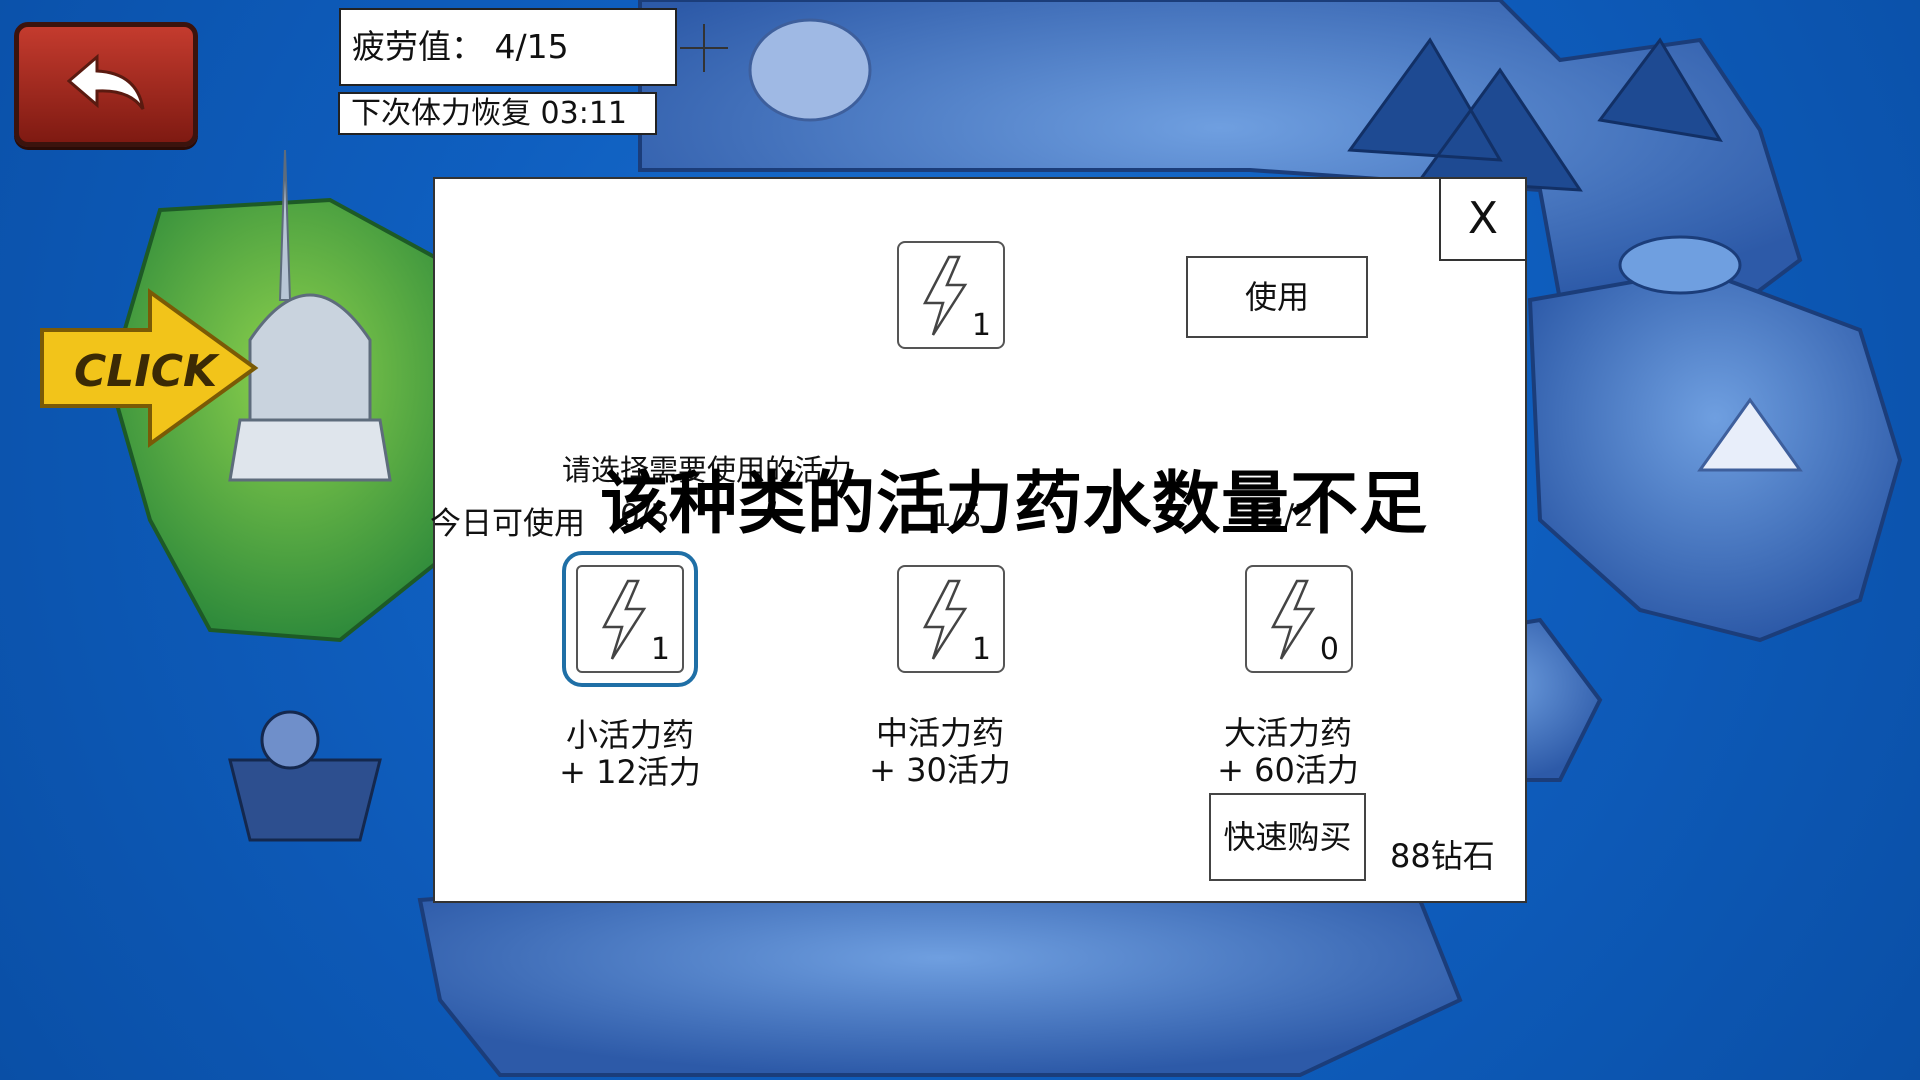 Image resolution: width=1920 pixels, height=1083 pixels. What do you see at coordinates (1287, 837) in the screenshot?
I see `quick-buy-button: 快速购买` at bounding box center [1287, 837].